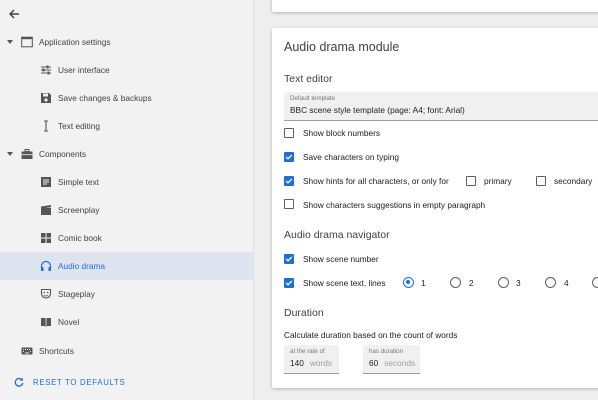  Describe the element at coordinates (79, 126) in the screenshot. I see `sidebar-item-label: Text editing` at that location.